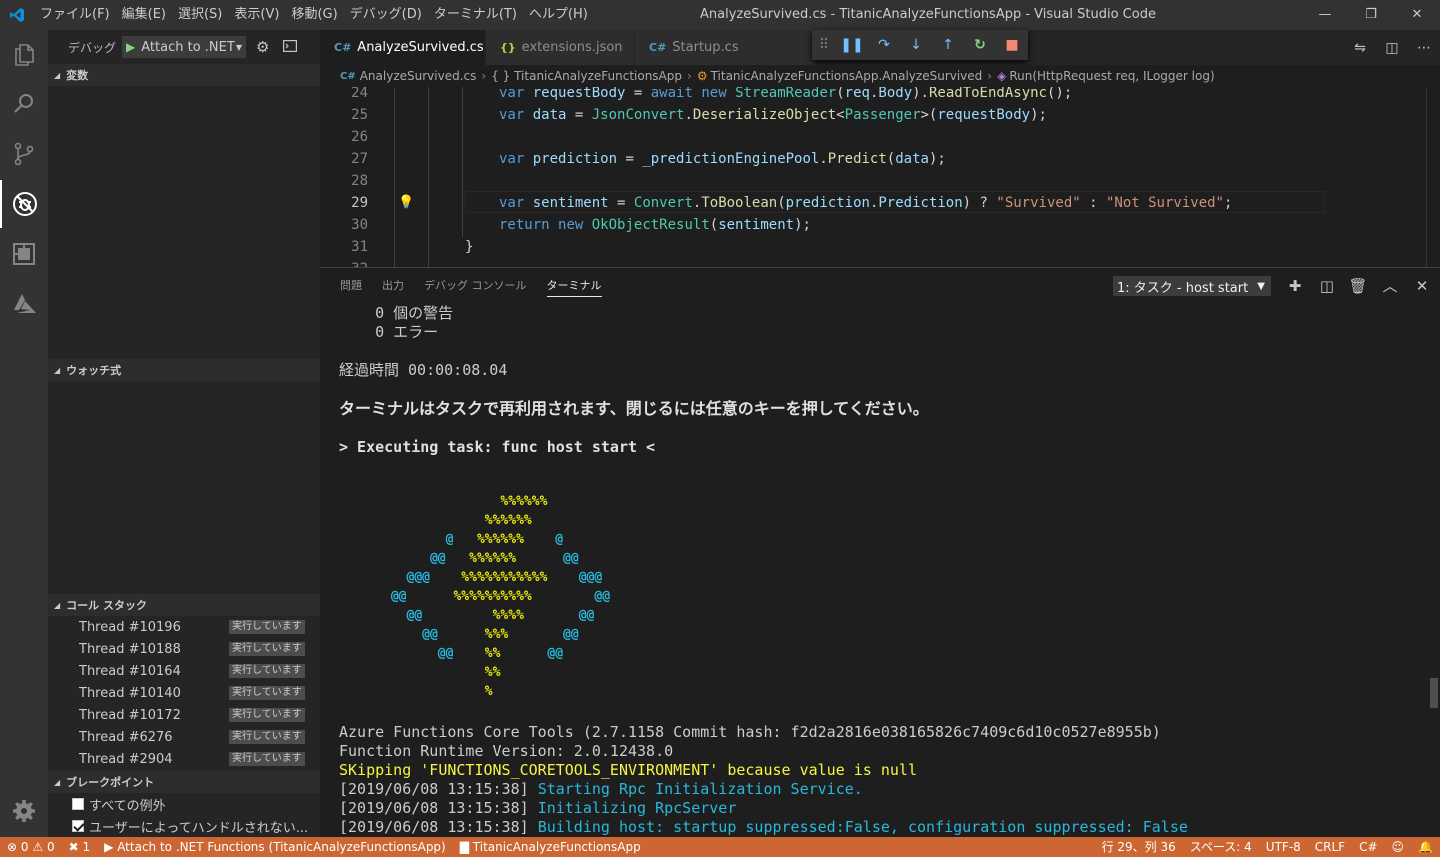 Image resolution: width=1440 pixels, height=857 pixels. I want to click on notifications-bell-icon: 🔔, so click(1425, 847).